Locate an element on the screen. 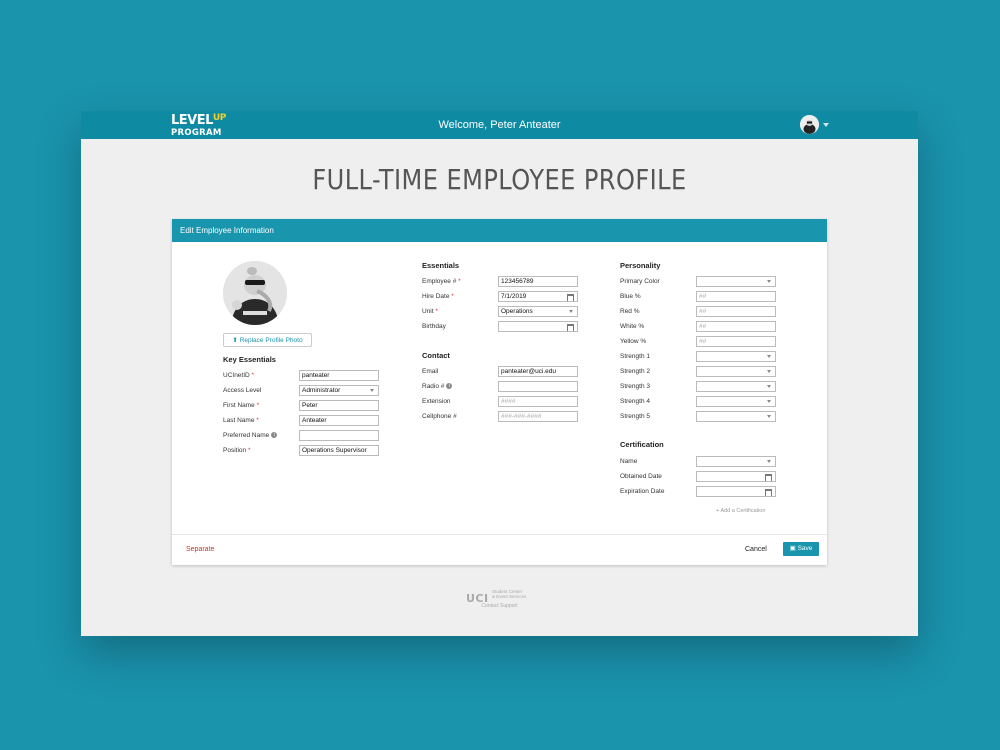  last-name-label: Last Name * is located at coordinates (241, 420).